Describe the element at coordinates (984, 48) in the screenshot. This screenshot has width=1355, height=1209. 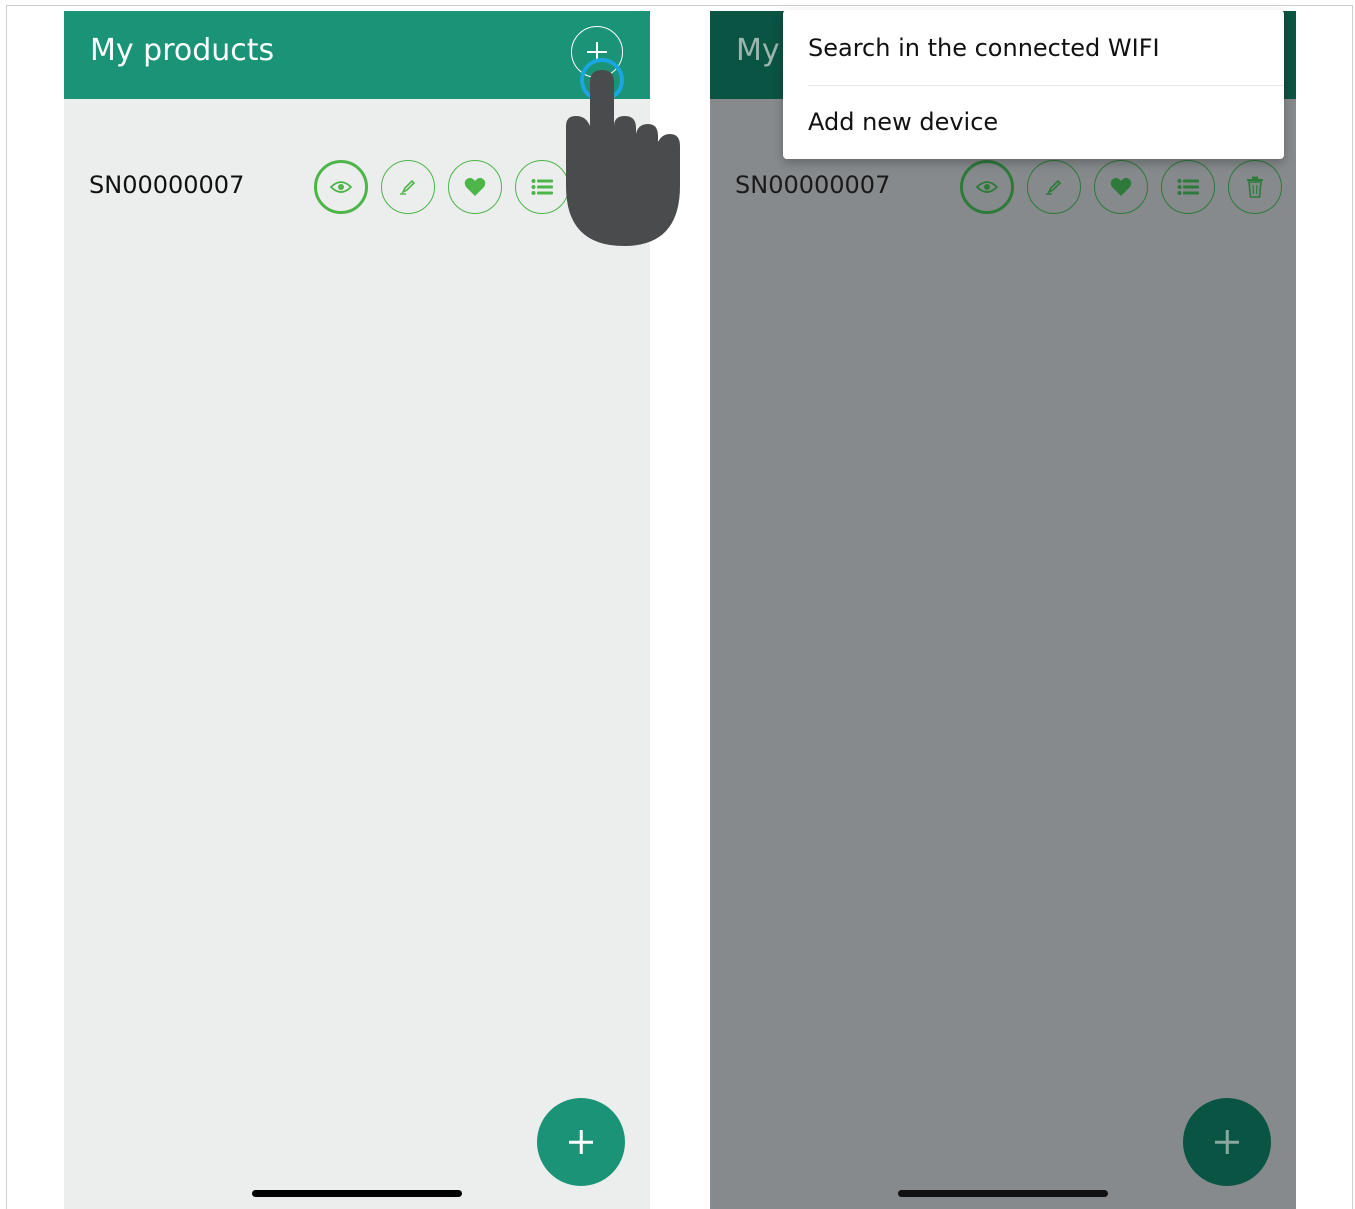
I see `menu-item-search-wifi: Search in the connected WIFI` at that location.